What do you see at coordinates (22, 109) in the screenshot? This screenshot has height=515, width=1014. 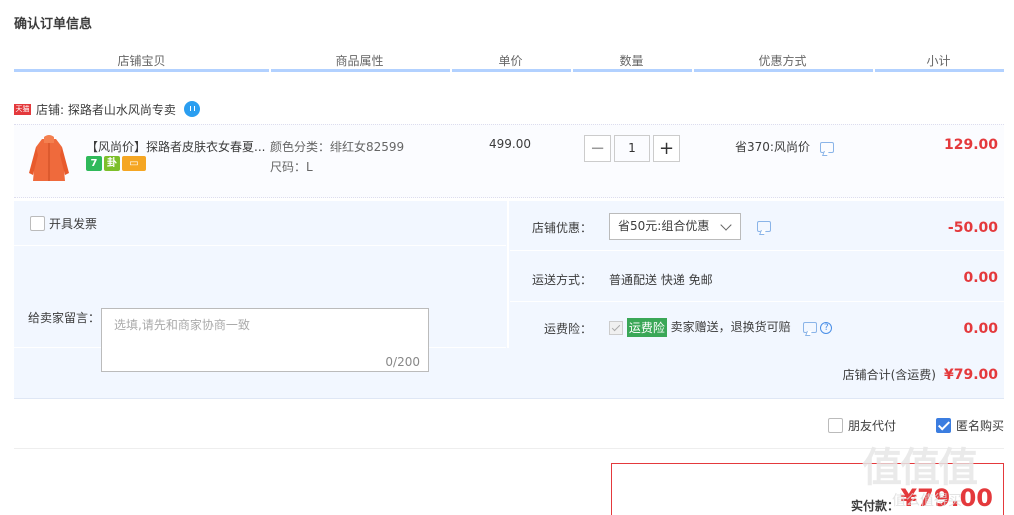 I see `tmall-badge: 天猫` at bounding box center [22, 109].